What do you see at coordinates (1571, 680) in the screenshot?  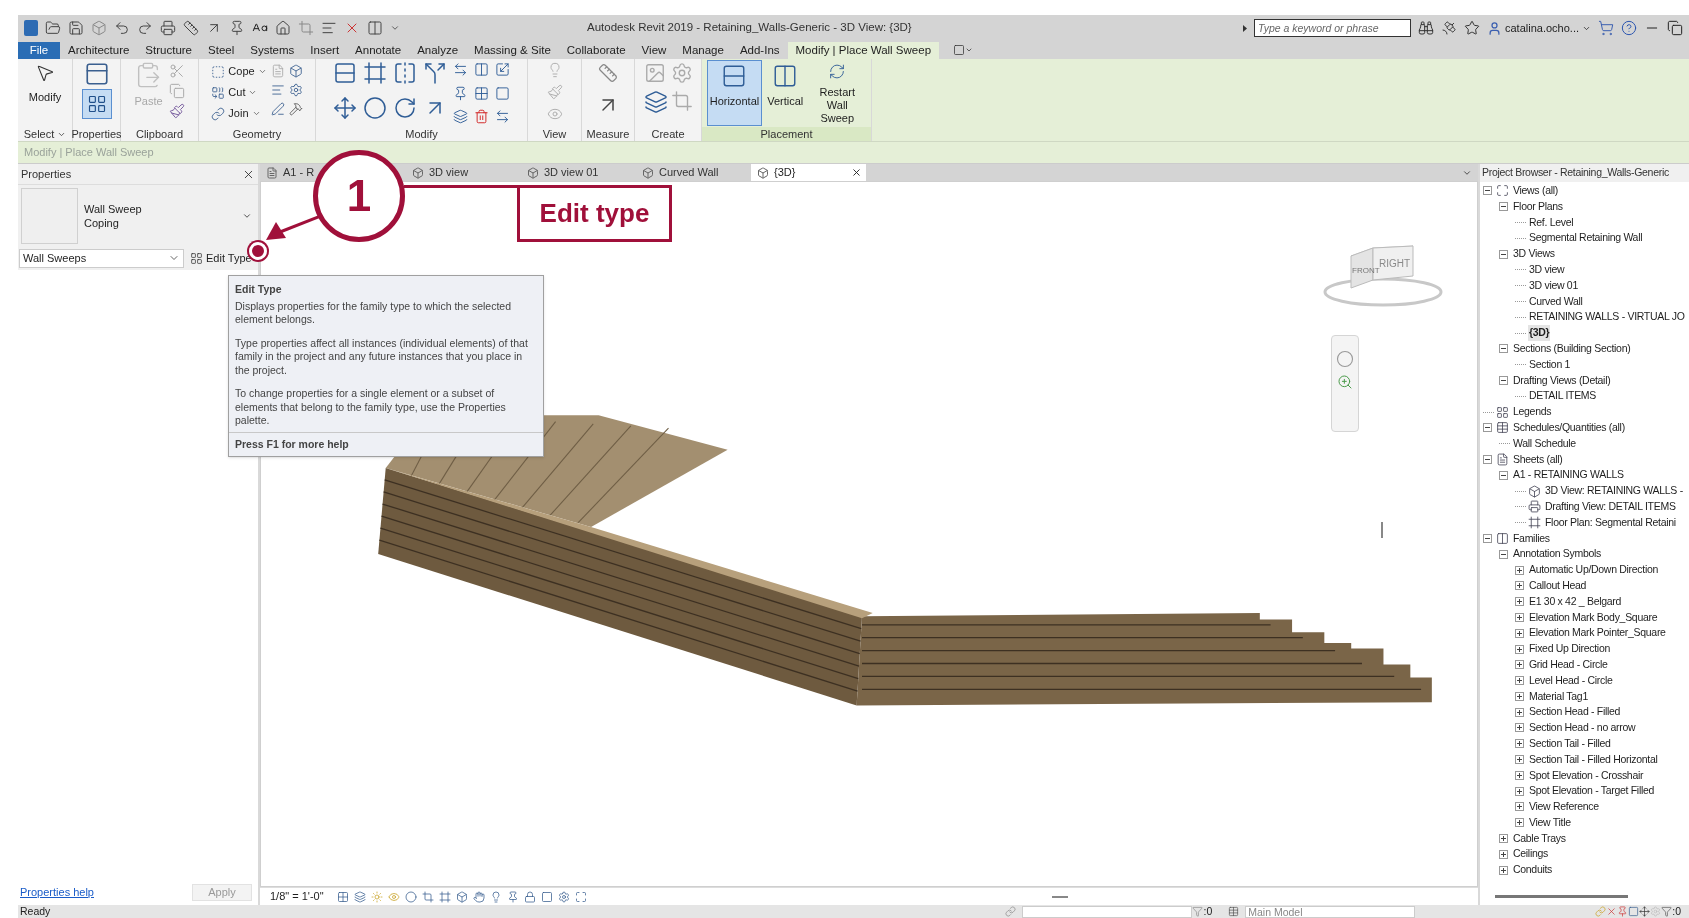 I see `tree-item: Level Head - Circle` at bounding box center [1571, 680].